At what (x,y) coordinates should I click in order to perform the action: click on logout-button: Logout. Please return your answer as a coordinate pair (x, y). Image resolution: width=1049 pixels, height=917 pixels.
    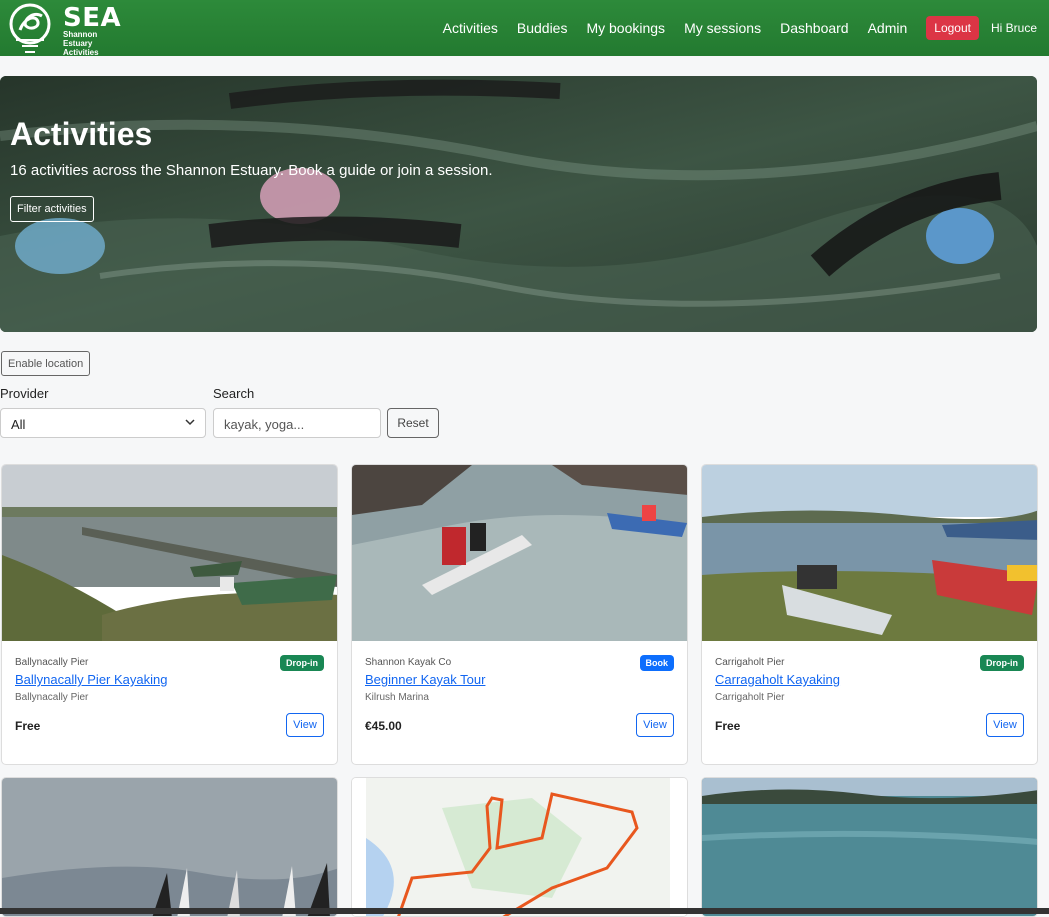
    Looking at the image, I should click on (952, 28).